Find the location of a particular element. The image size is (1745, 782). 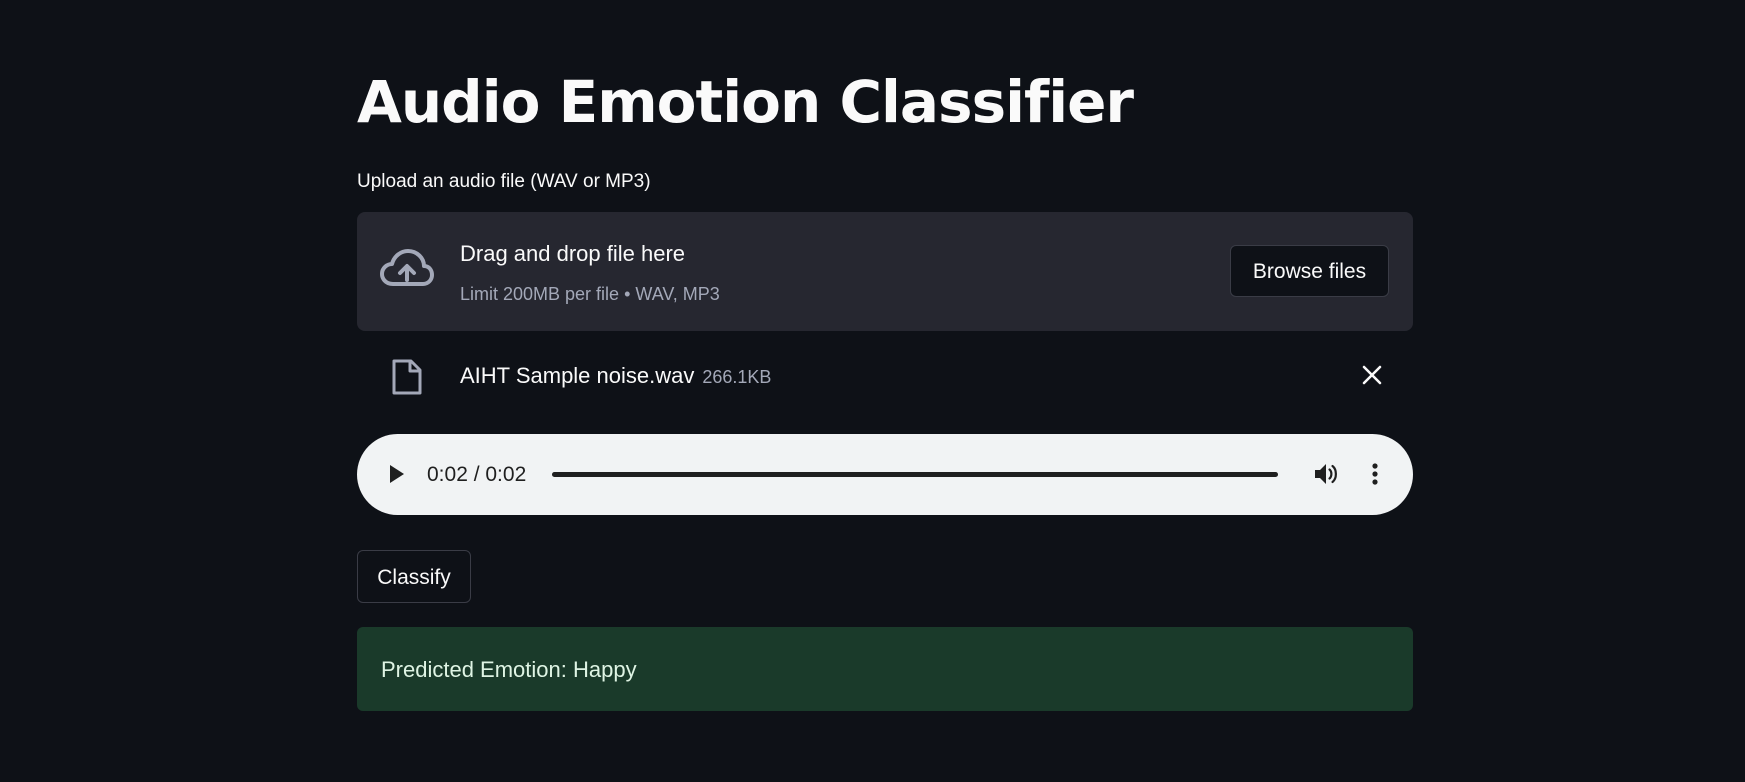

audio-progress-slider is located at coordinates (915, 474).